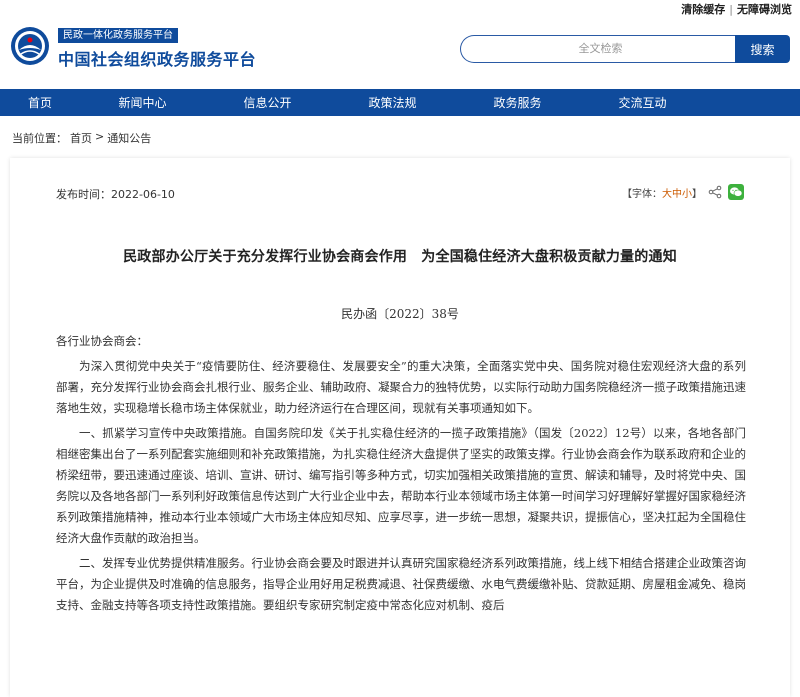  I want to click on nav-item-news: 新闻中心, so click(142, 102).